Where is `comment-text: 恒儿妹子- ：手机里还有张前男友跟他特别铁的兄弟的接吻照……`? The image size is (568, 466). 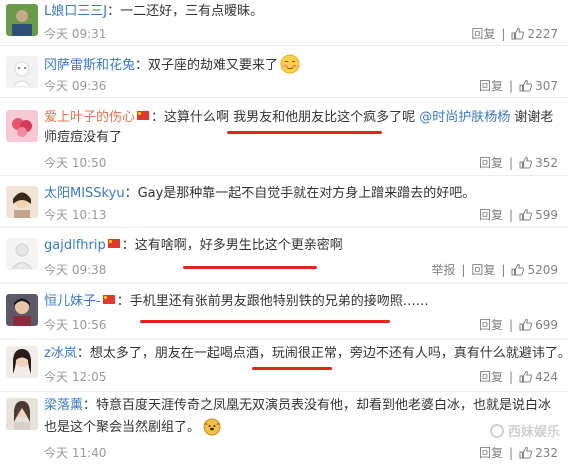
comment-text: 恒儿妹子- ：手机里还有张前男友跟他特别铁的兄弟的接吻照…… is located at coordinates (301, 302).